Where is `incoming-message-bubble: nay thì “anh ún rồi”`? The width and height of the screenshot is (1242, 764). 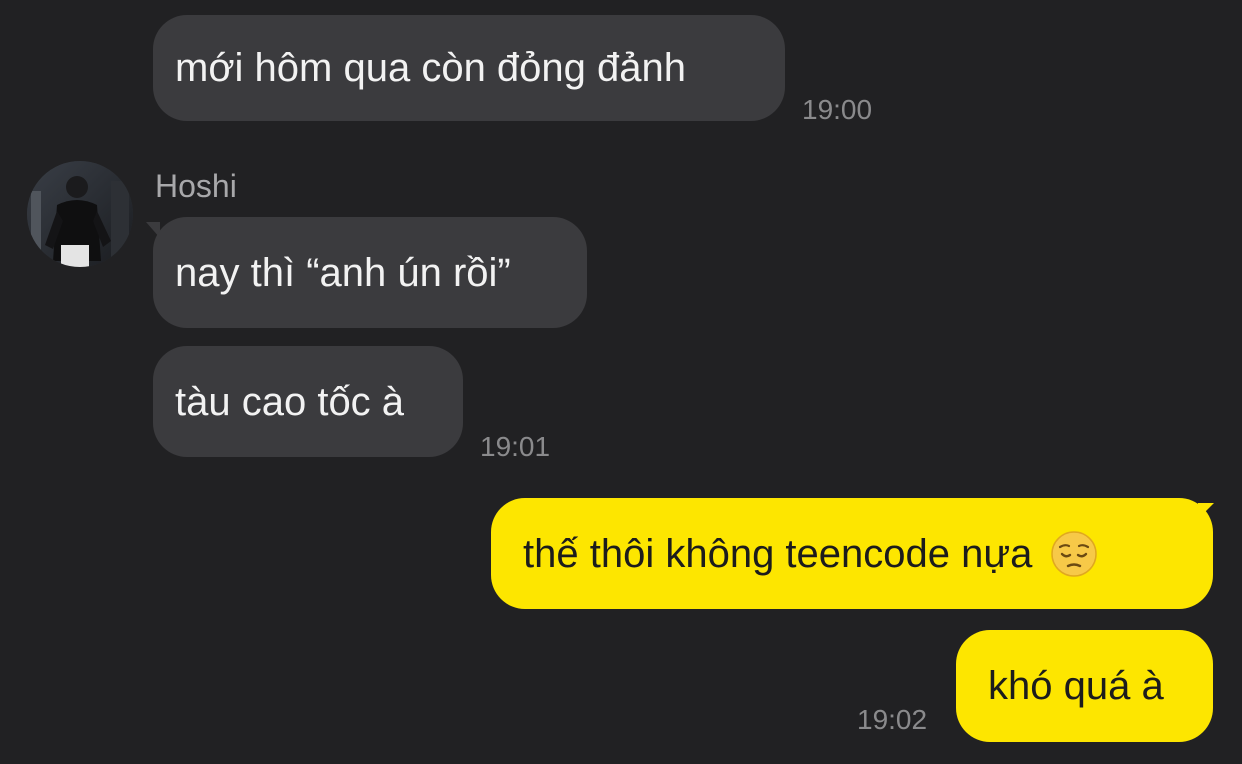
incoming-message-bubble: nay thì “anh ún rồi” is located at coordinates (370, 272).